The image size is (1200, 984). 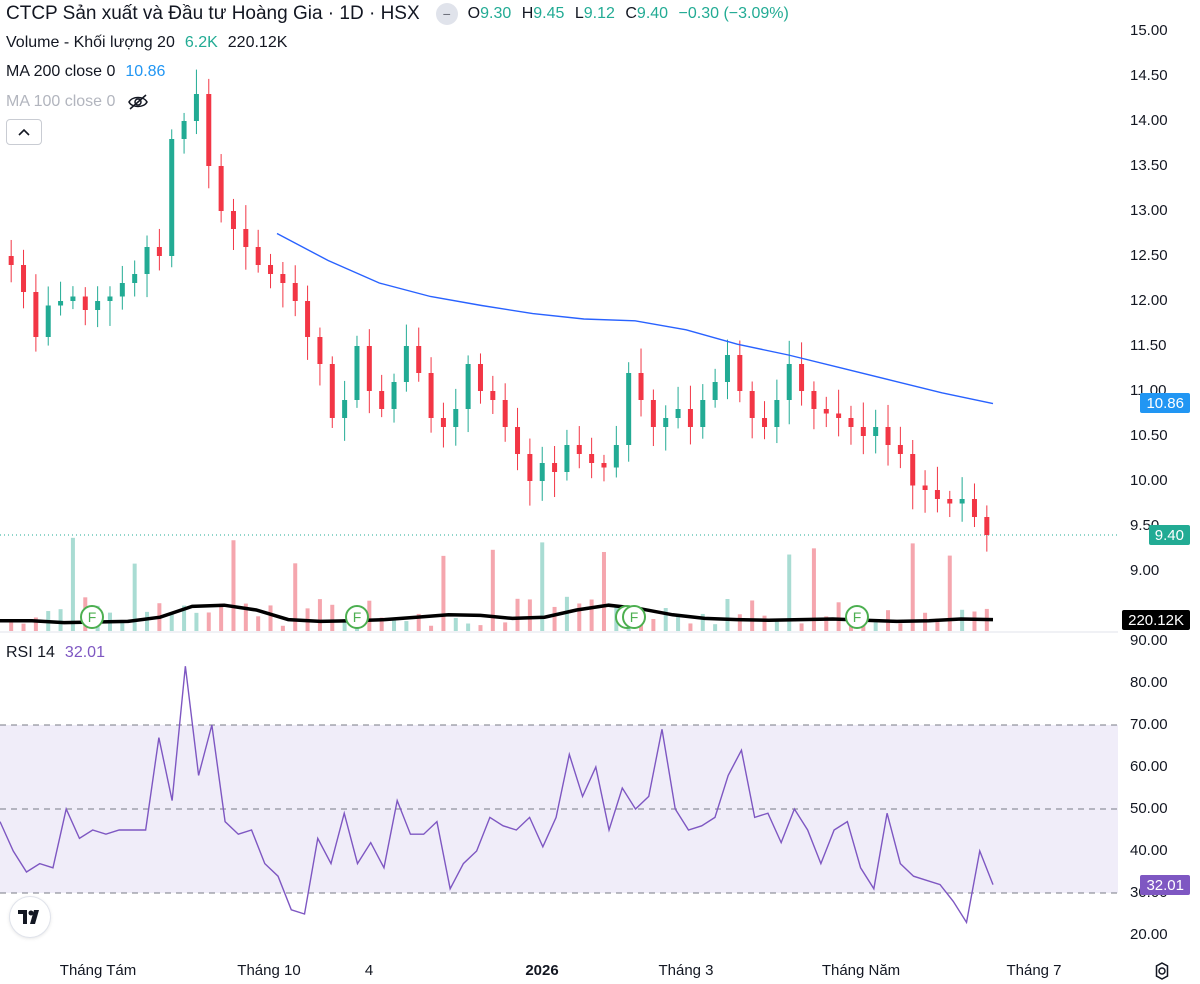 What do you see at coordinates (631, 13) in the screenshot?
I see `close-label: C` at bounding box center [631, 13].